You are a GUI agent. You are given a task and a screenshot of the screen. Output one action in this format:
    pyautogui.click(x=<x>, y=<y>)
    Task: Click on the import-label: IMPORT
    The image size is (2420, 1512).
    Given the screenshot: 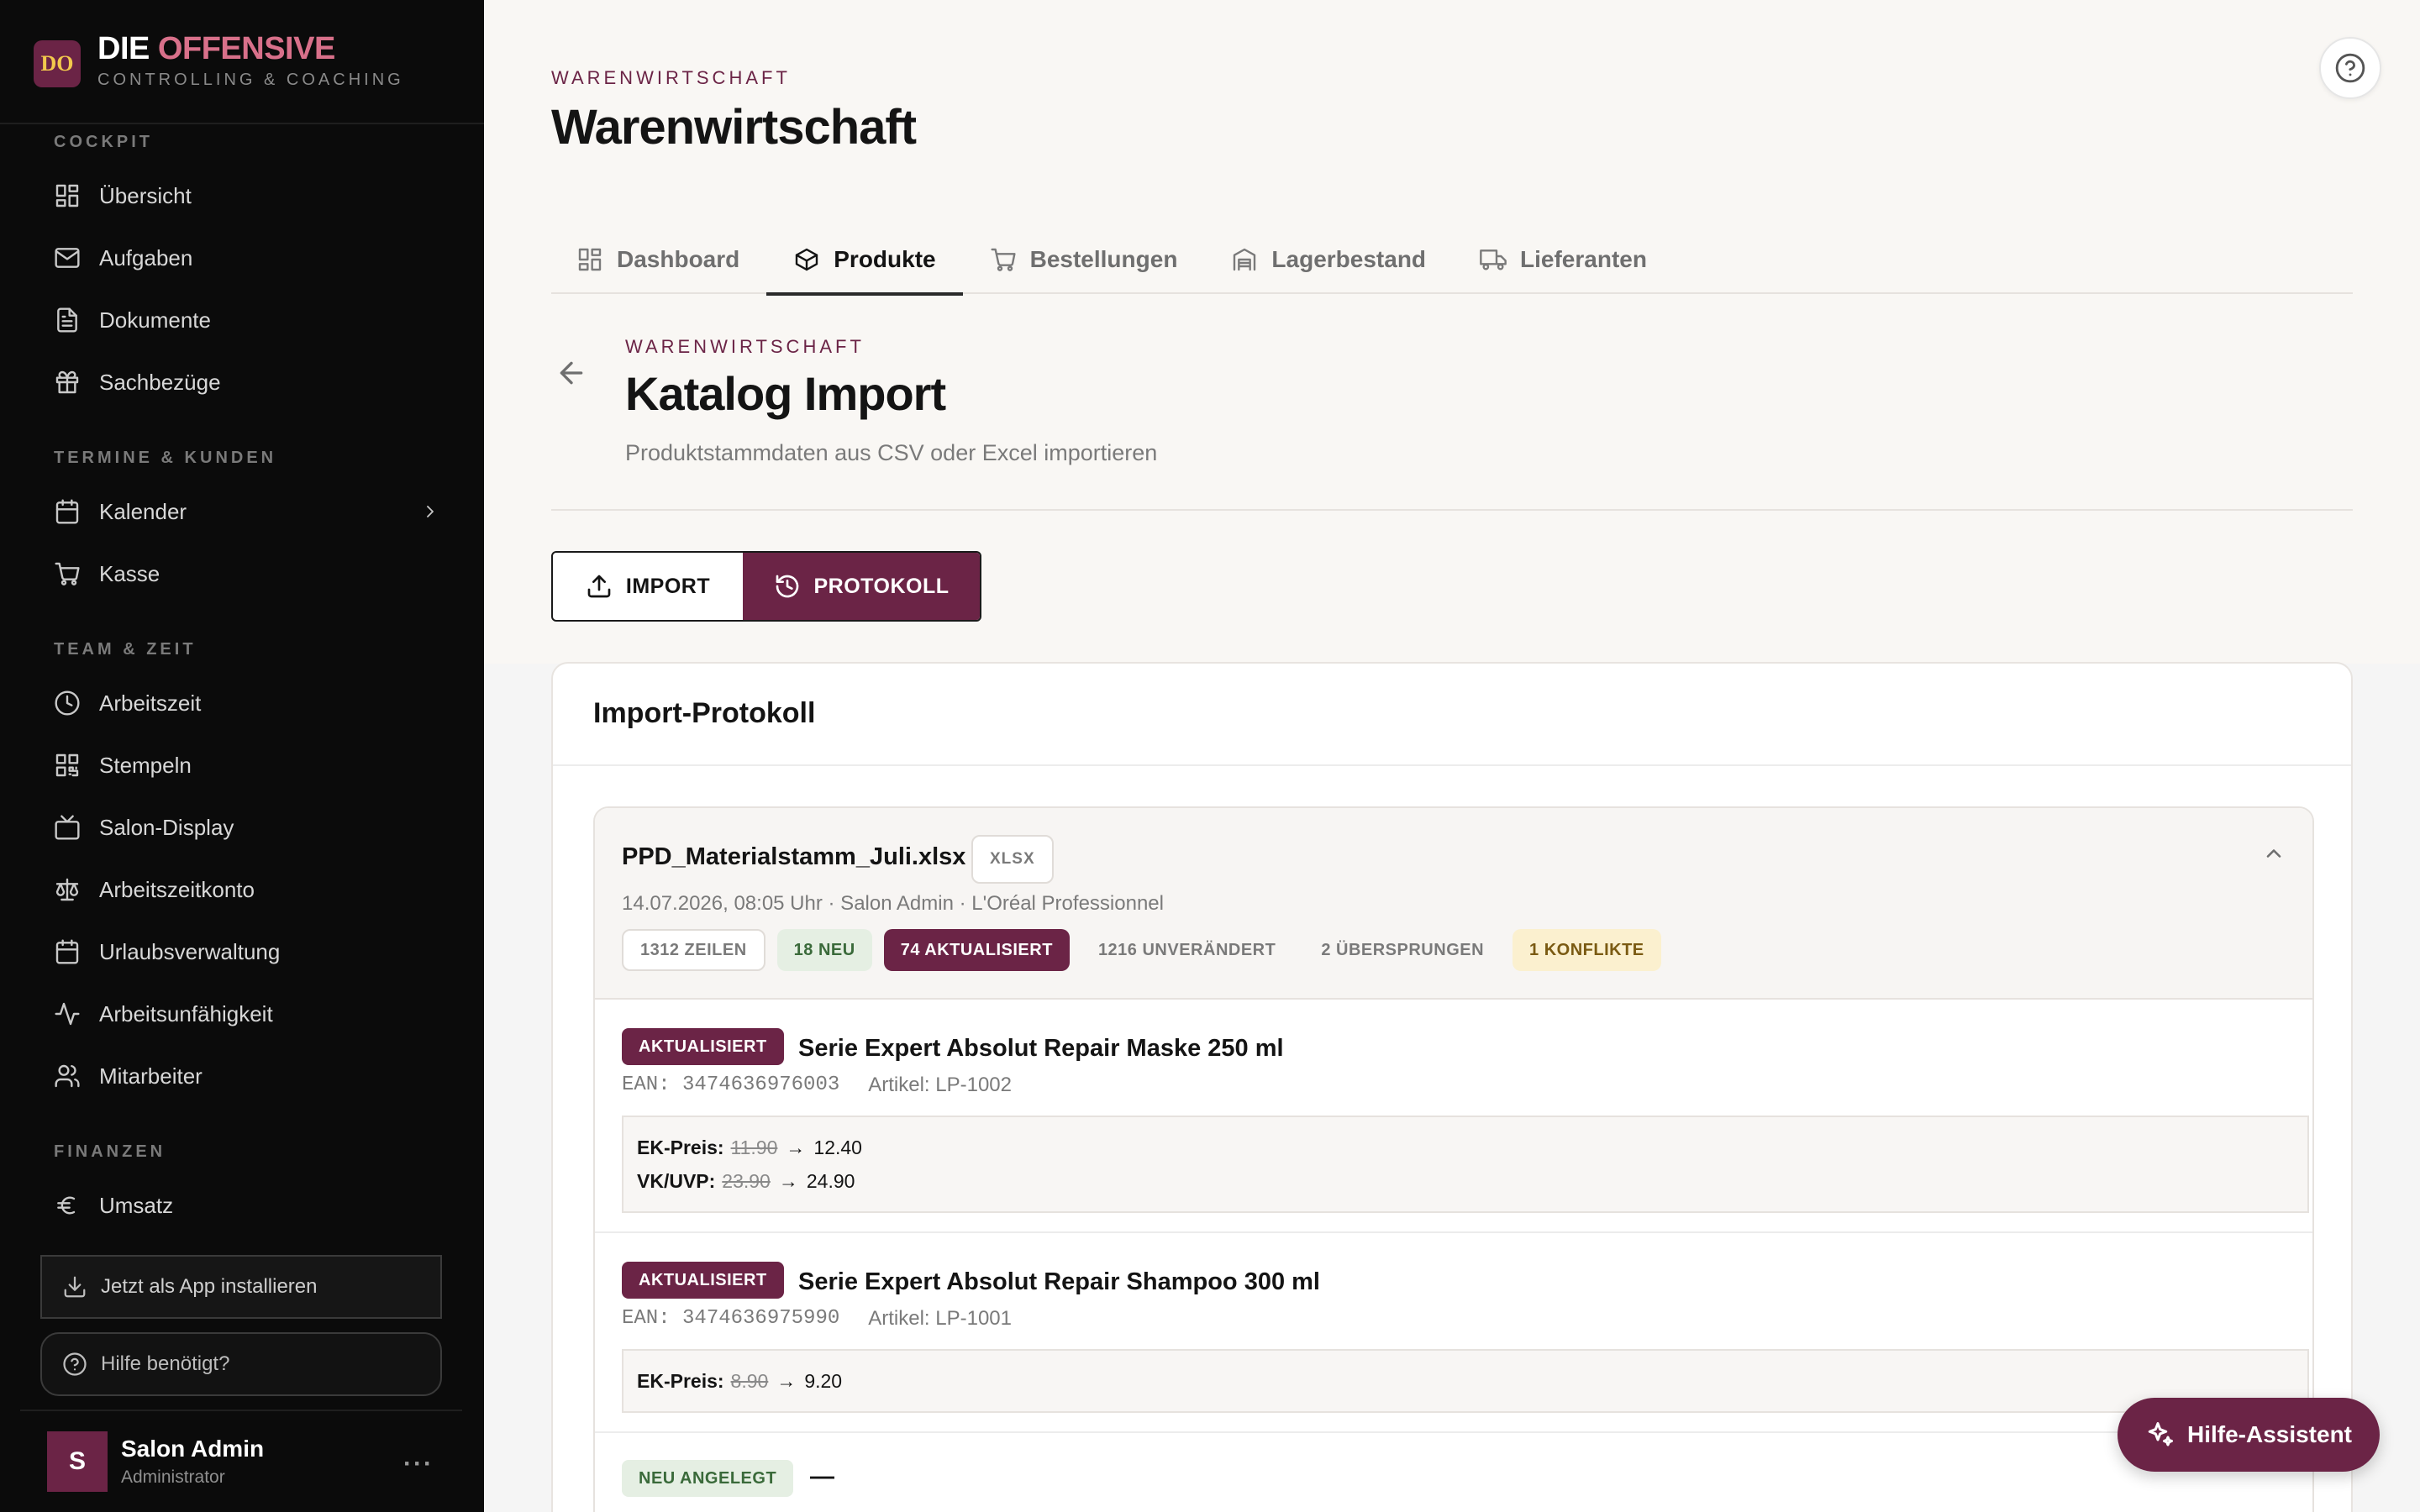 What is the action you would take?
    pyautogui.click(x=668, y=586)
    